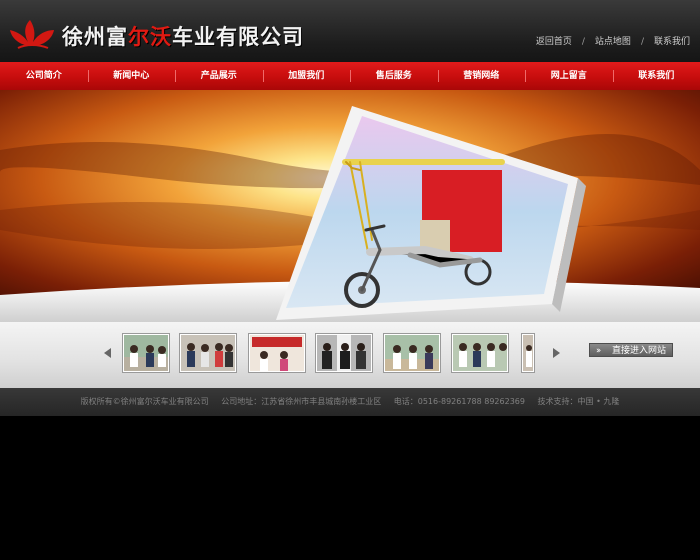  I want to click on nav-item-news: 新闻中心, so click(131, 76).